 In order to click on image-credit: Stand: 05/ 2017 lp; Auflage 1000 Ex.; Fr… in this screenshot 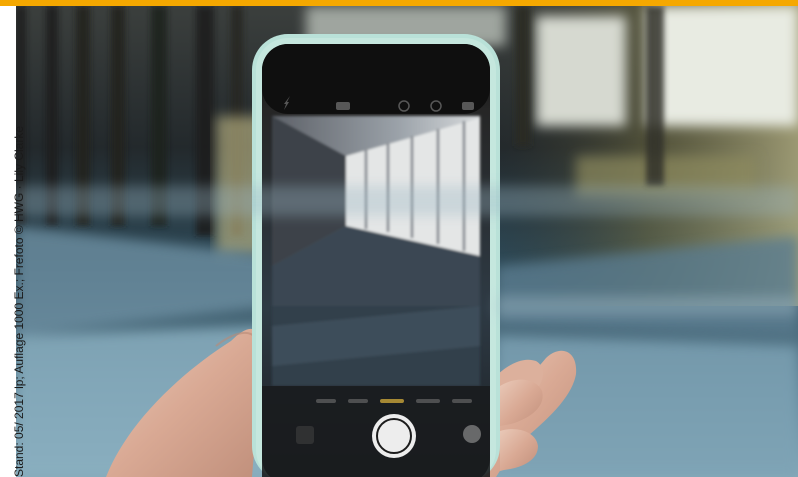, I will do `click(19, 301)`.